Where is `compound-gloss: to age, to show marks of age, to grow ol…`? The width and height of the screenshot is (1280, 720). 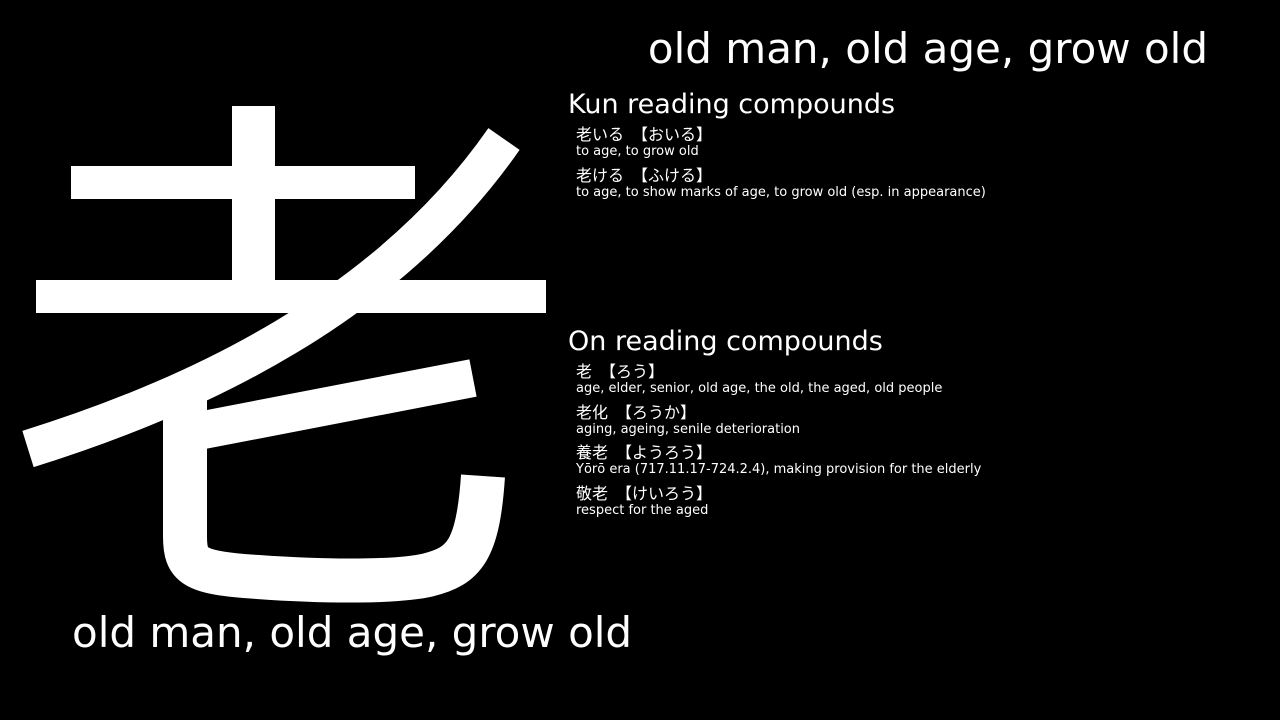 compound-gloss: to age, to show marks of age, to grow ol… is located at coordinates (781, 192).